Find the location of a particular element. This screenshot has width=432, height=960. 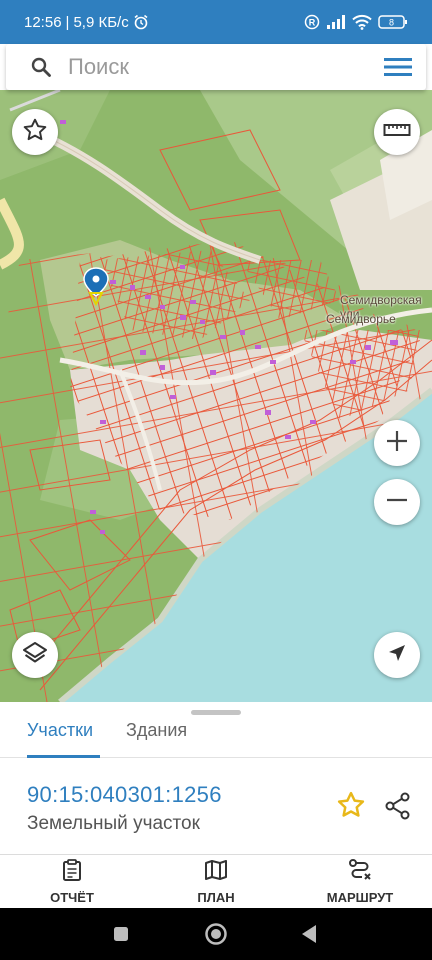

bottom-navigation: ОТЧЁТ ПЛАН МАРШРУТ is located at coordinates (216, 881).